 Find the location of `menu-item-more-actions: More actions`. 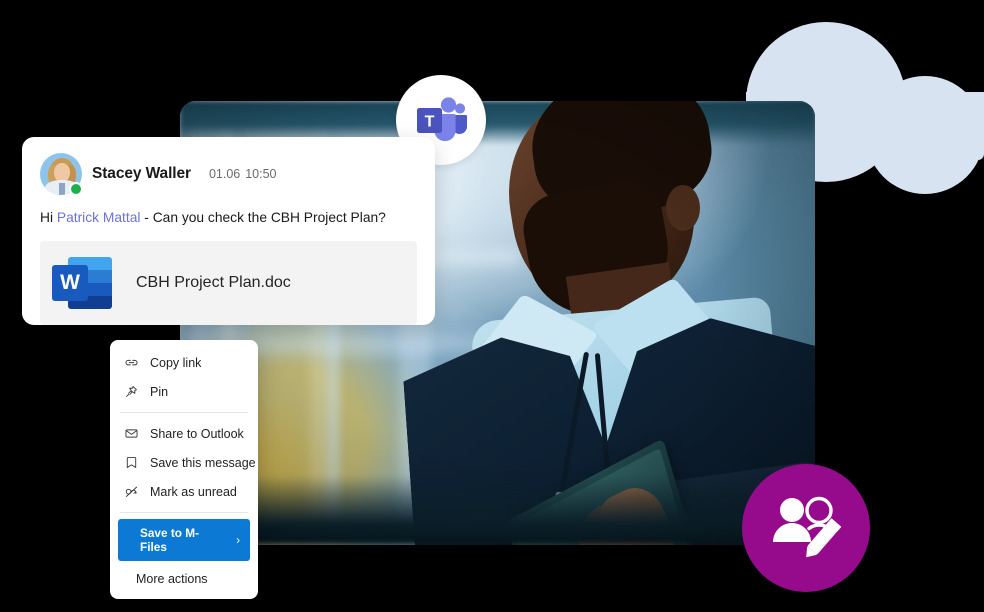

menu-item-more-actions: More actions is located at coordinates (184, 579).